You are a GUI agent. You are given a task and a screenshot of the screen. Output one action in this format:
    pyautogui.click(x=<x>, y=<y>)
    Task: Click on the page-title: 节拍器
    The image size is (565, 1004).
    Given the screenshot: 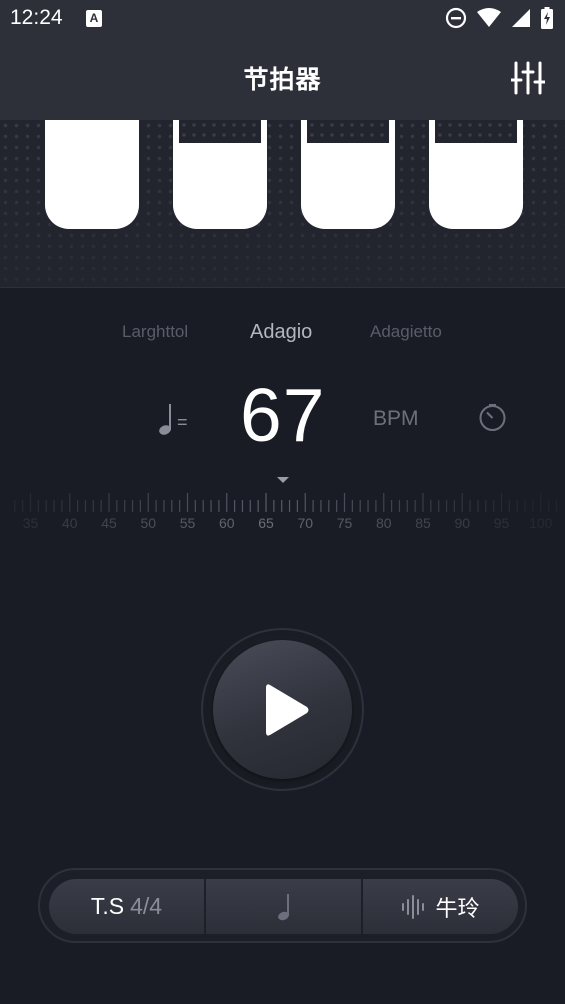 What is the action you would take?
    pyautogui.click(x=282, y=79)
    